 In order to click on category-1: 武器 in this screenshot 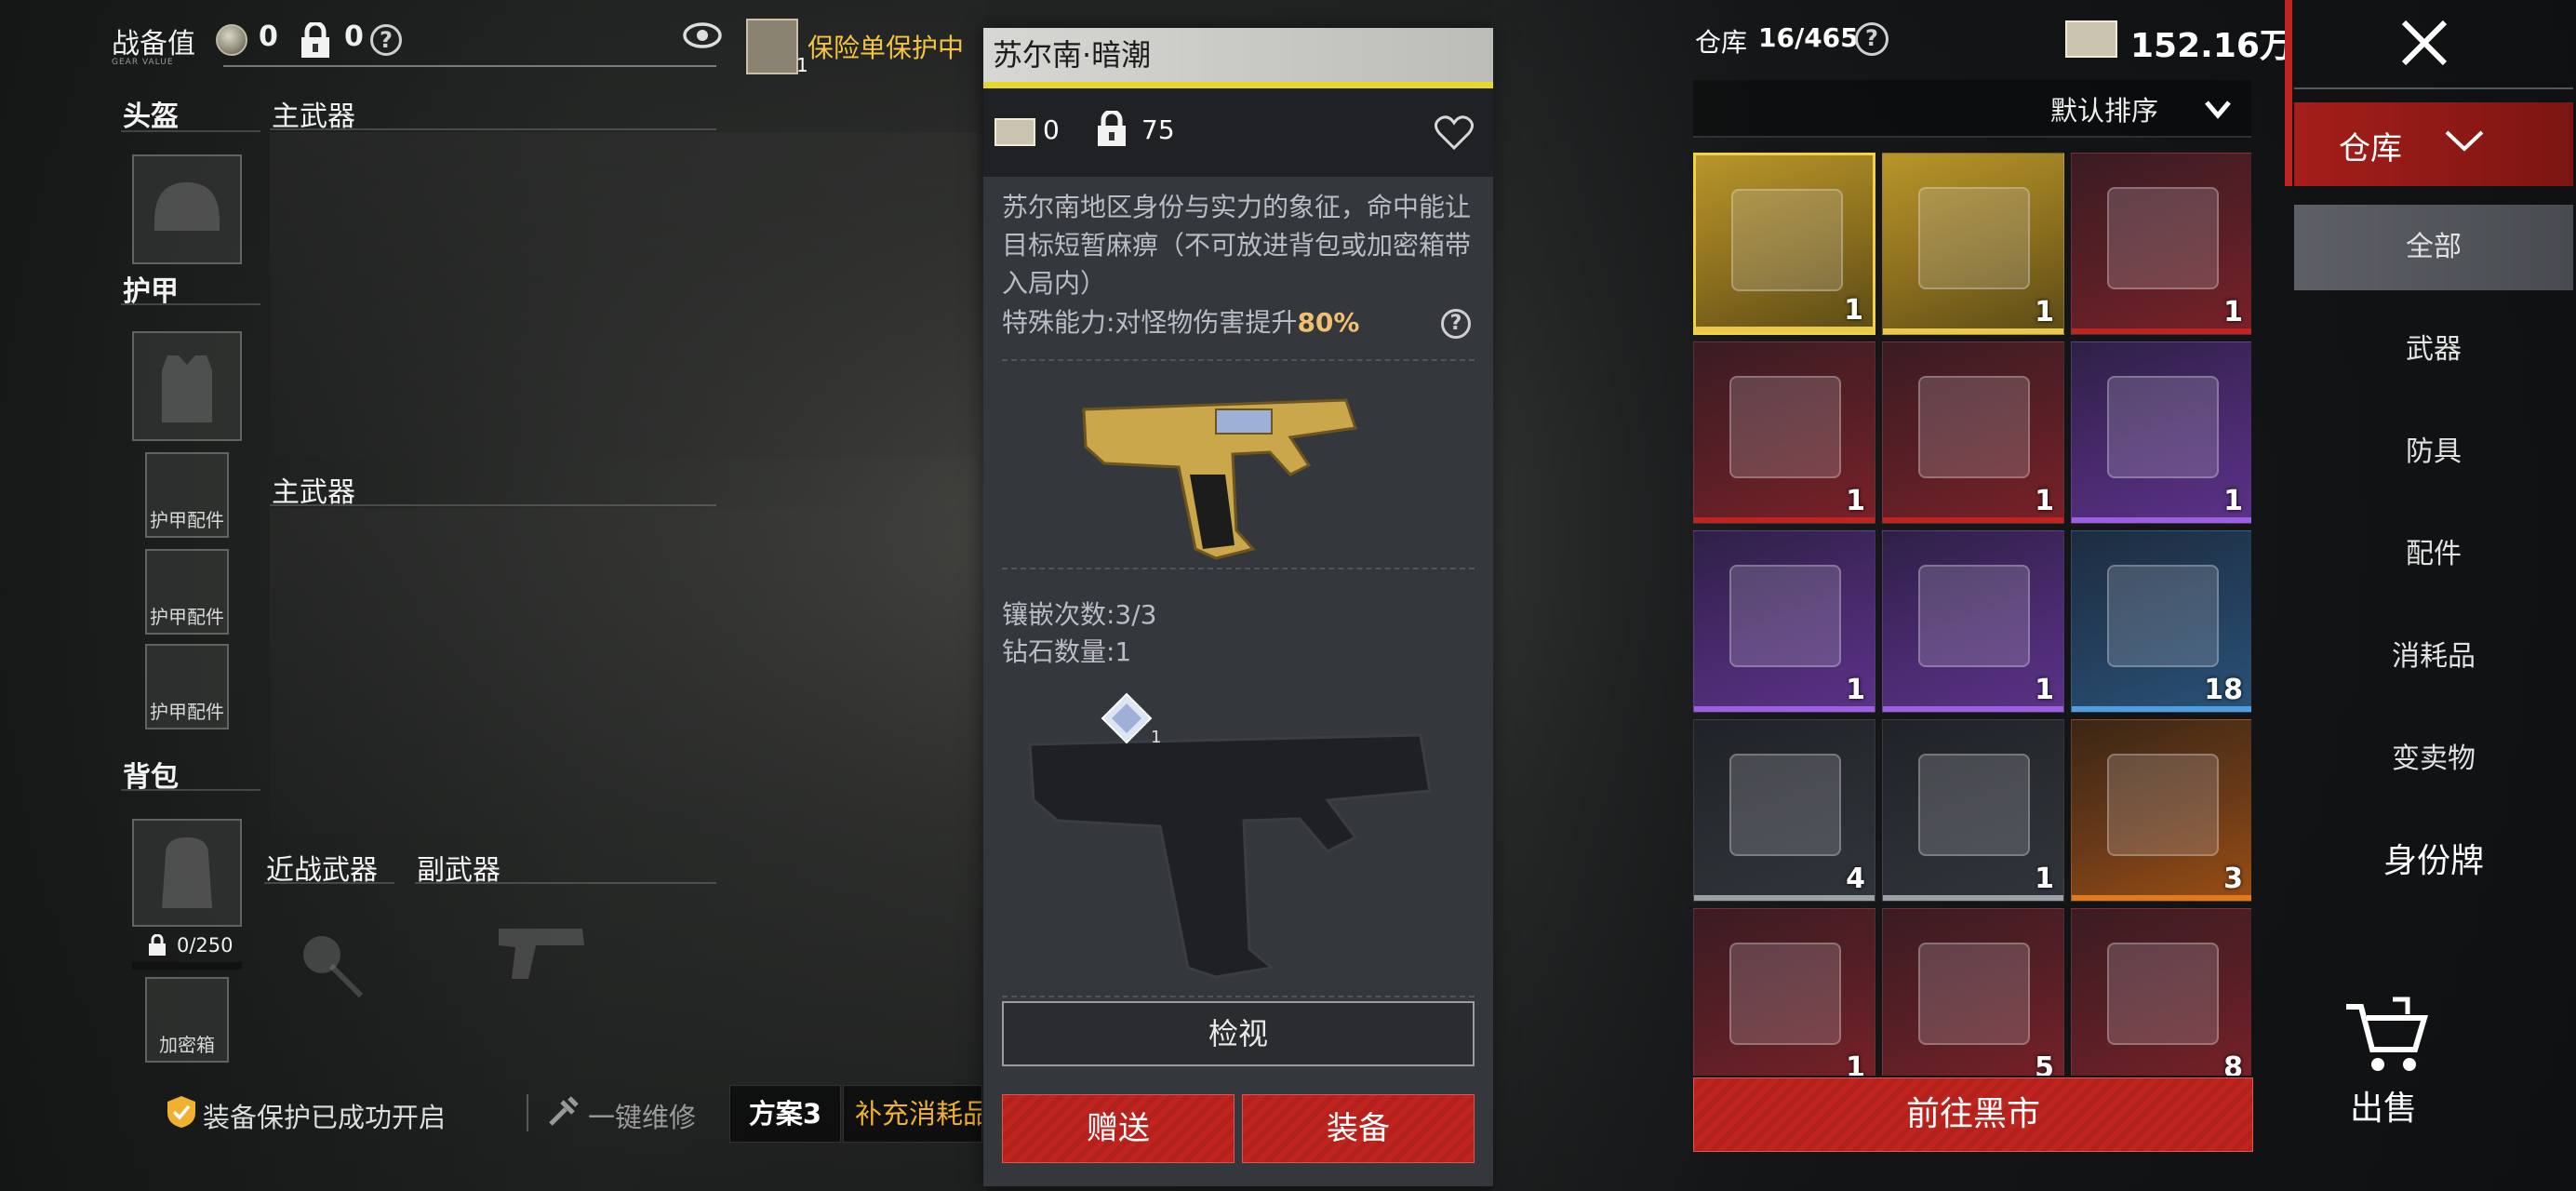, I will do `click(2433, 350)`.